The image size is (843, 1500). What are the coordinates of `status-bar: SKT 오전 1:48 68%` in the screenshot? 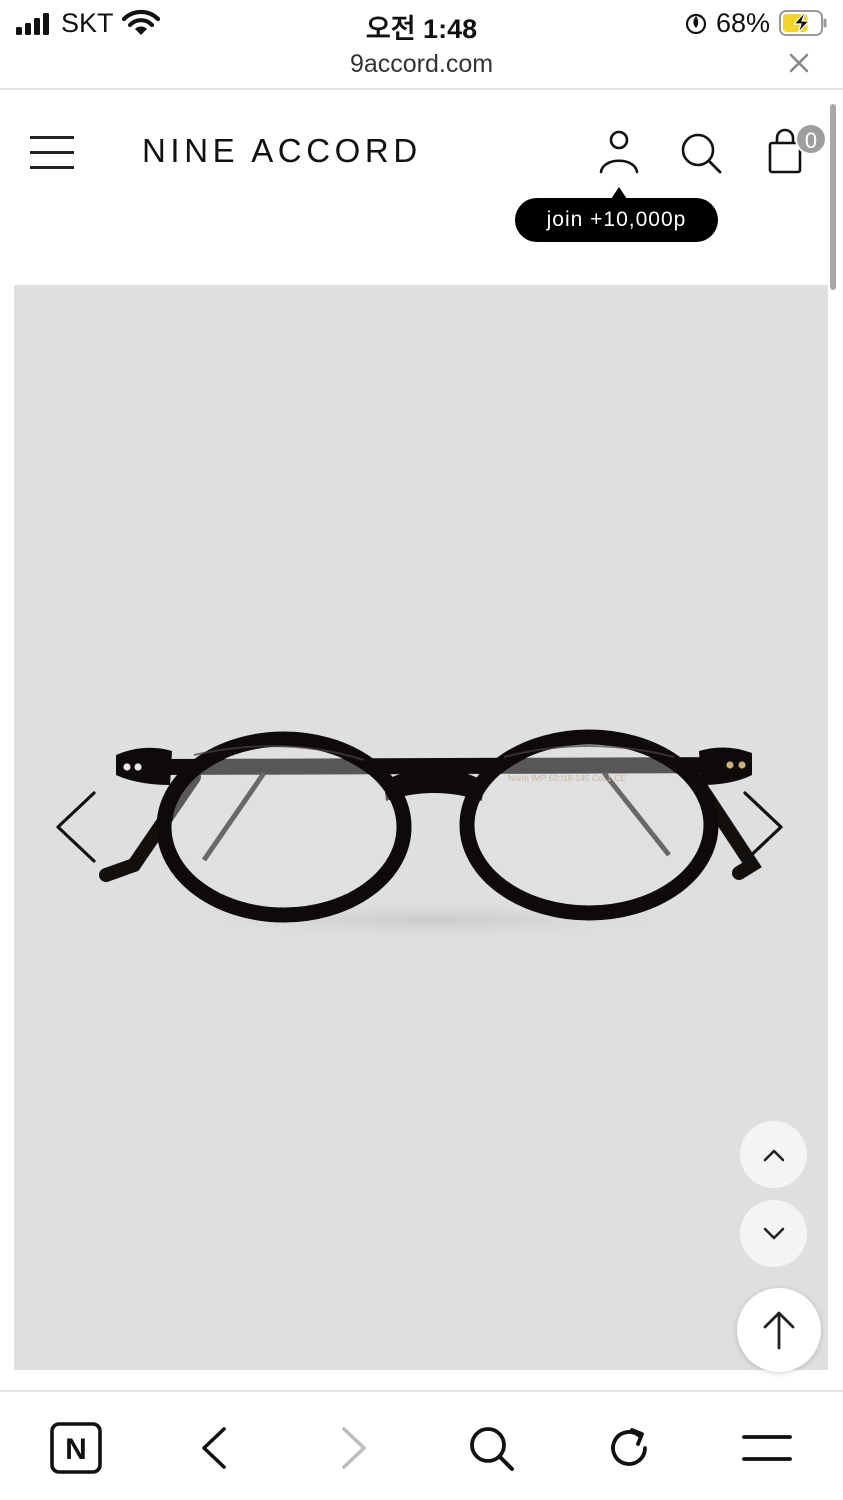 It's located at (421, 23).